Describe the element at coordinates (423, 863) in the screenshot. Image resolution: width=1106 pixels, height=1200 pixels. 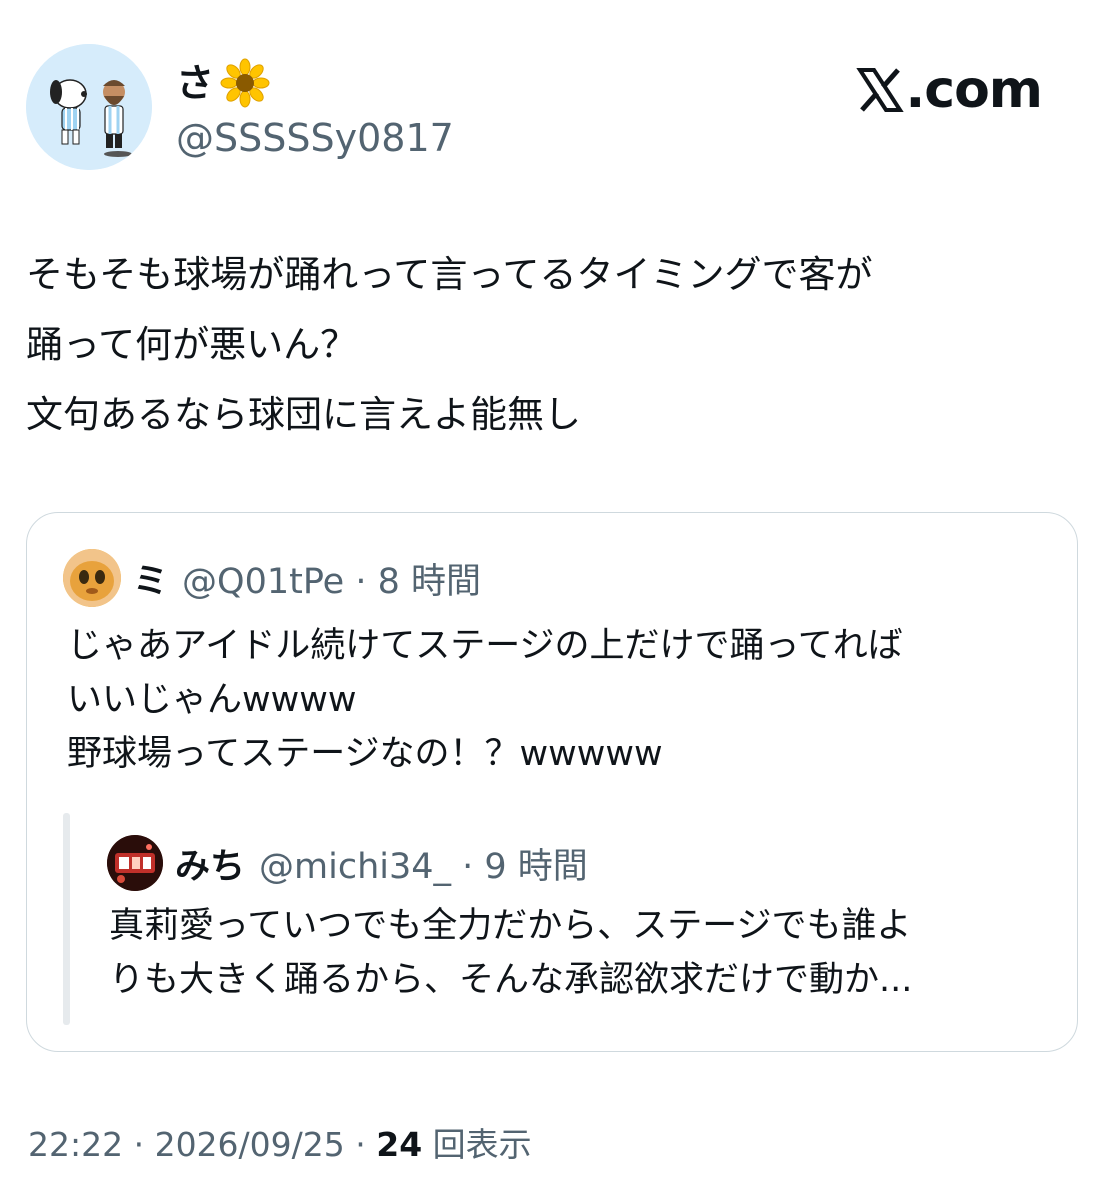
I see `nested-handle-time: @michi34_ · 9 時間` at that location.